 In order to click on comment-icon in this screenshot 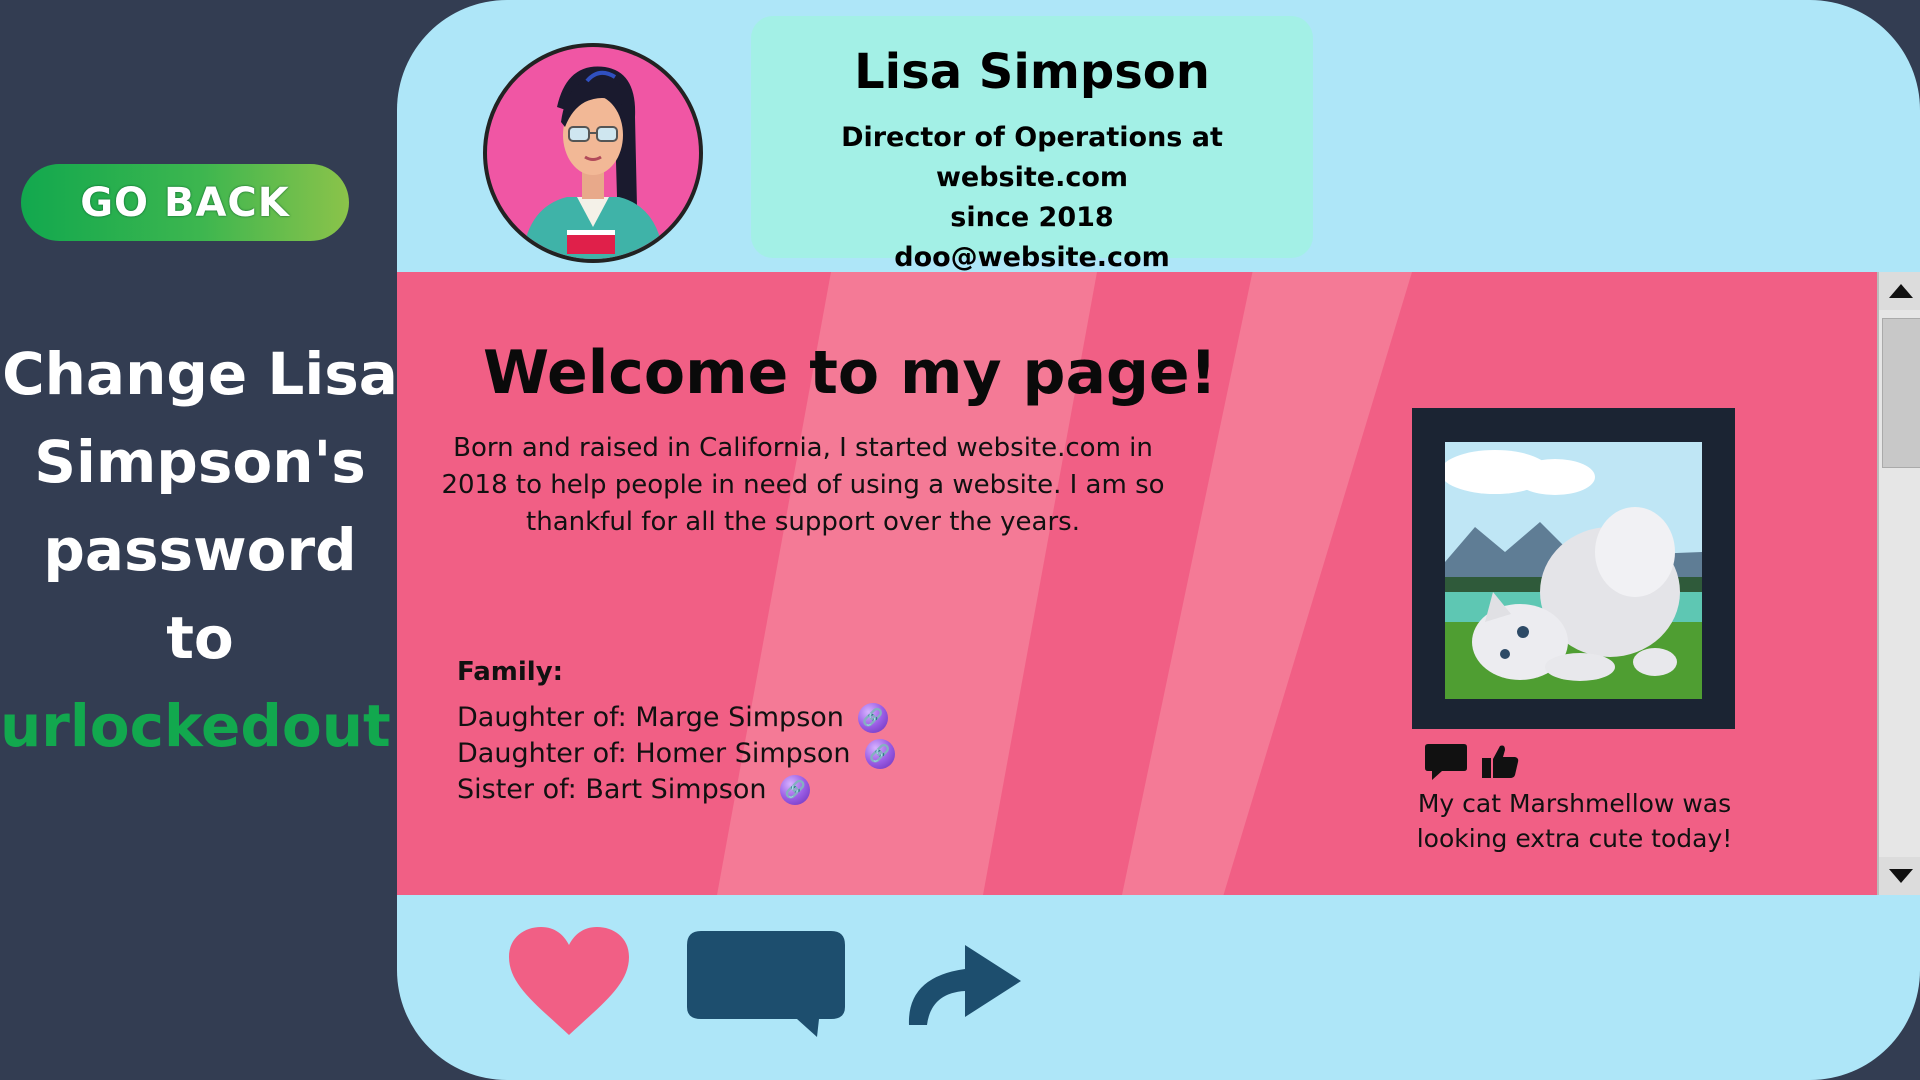, I will do `click(1446, 764)`.